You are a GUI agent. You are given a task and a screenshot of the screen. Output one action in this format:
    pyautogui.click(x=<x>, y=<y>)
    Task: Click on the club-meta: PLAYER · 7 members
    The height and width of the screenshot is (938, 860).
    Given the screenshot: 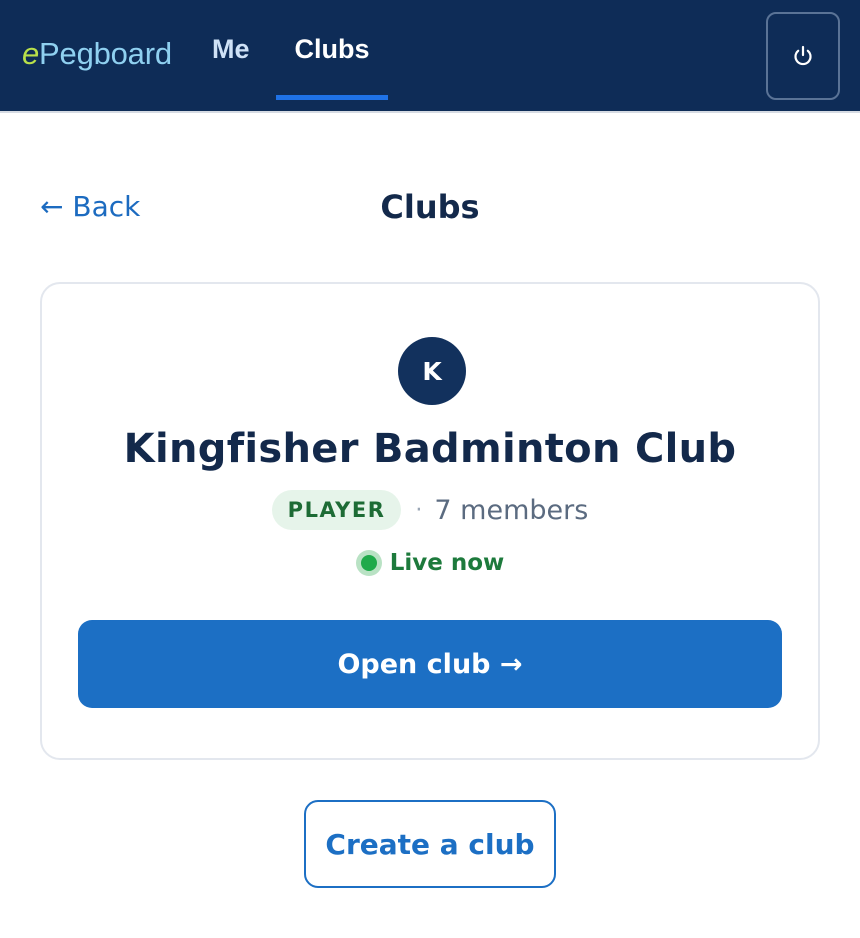 What is the action you would take?
    pyautogui.click(x=430, y=510)
    